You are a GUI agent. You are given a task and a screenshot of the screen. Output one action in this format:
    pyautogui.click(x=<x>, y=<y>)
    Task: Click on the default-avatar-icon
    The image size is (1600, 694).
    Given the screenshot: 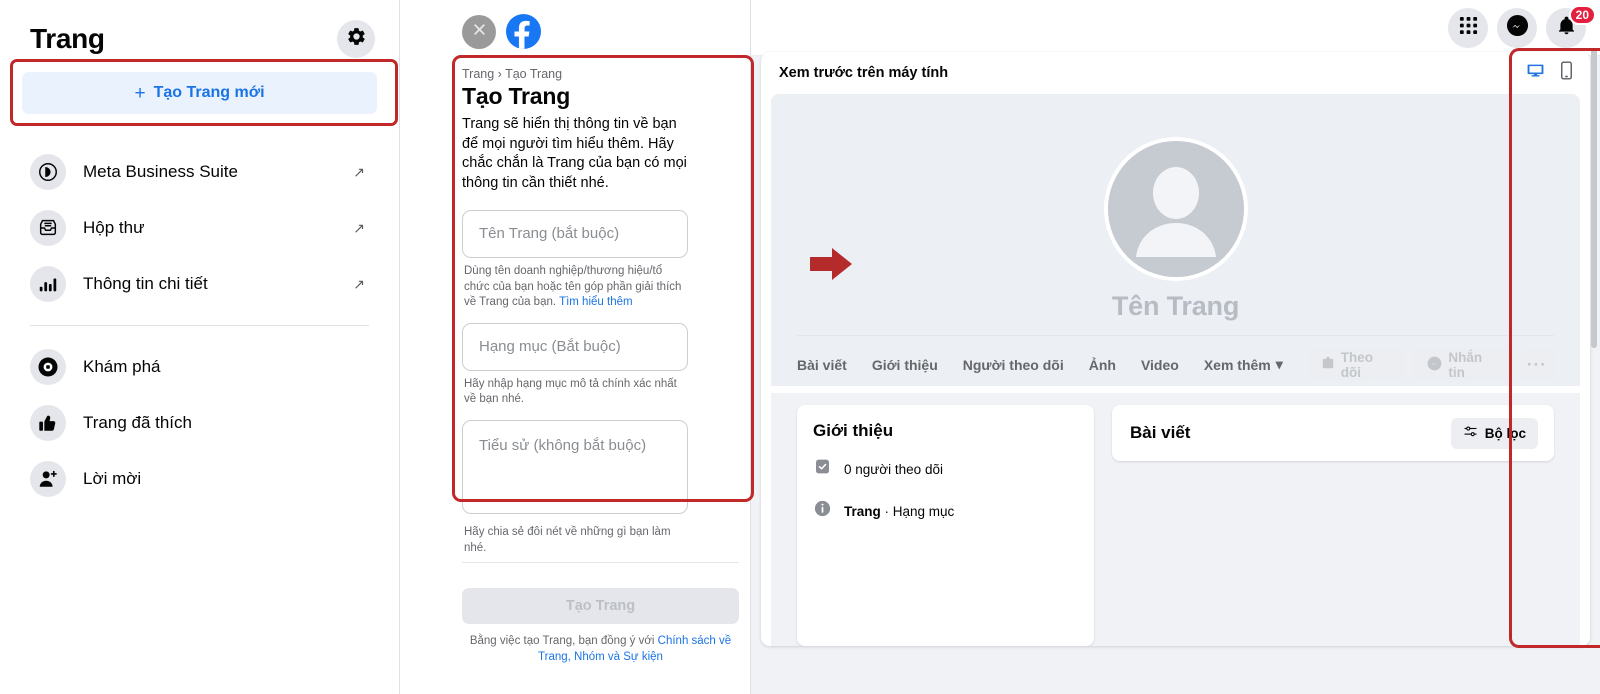 What is the action you would take?
    pyautogui.click(x=1175, y=209)
    